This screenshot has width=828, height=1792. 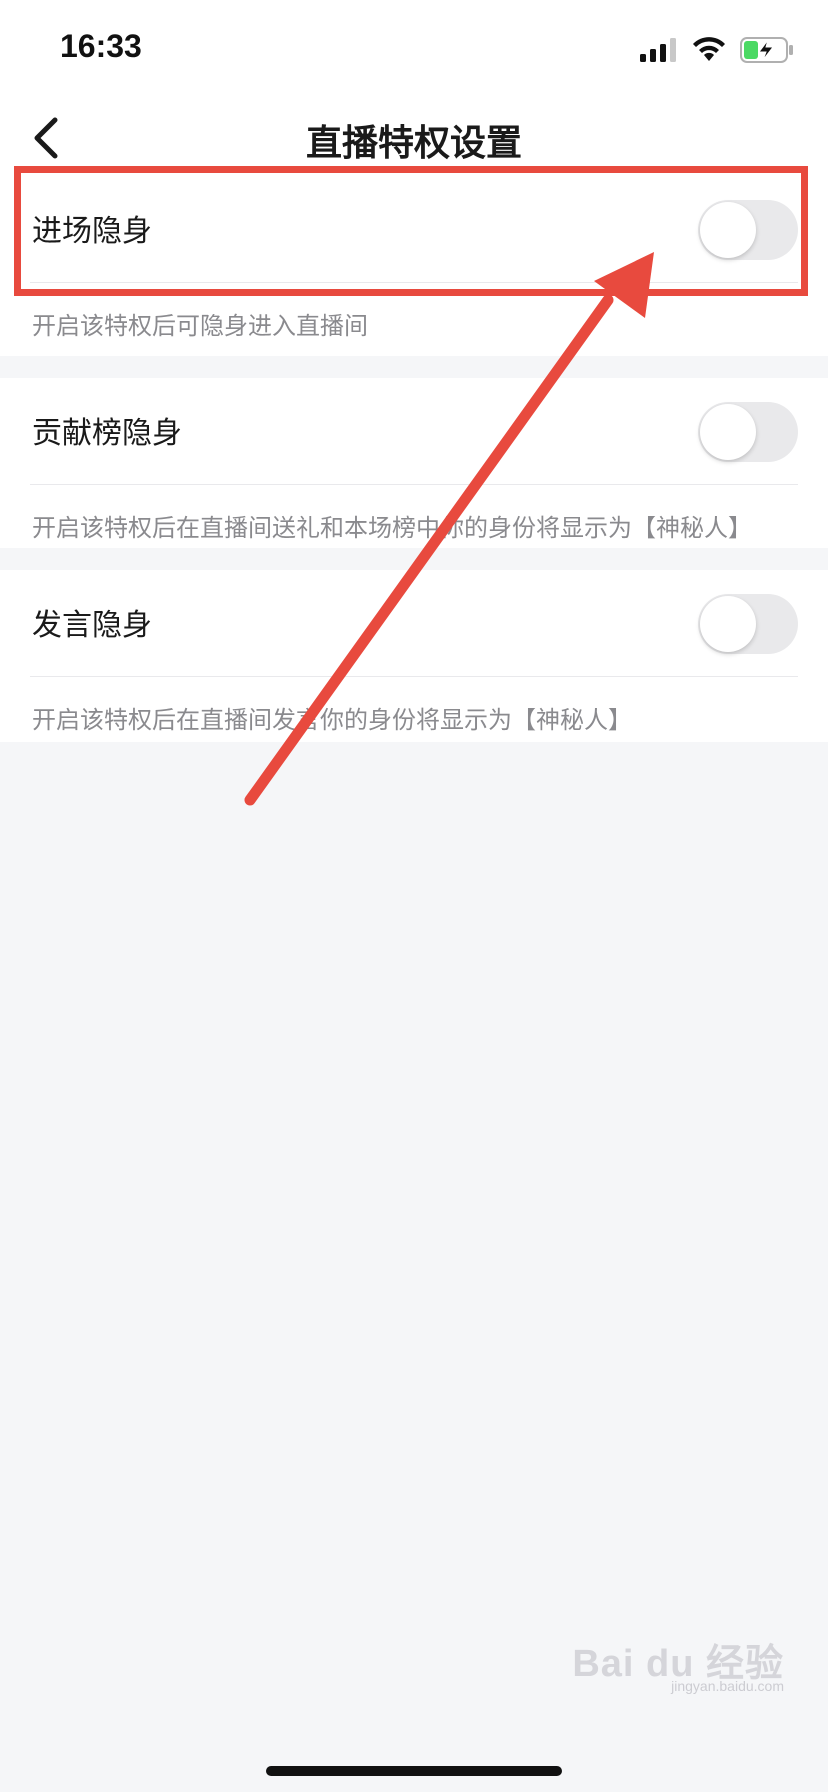 I want to click on status-icons, so click(x=717, y=50).